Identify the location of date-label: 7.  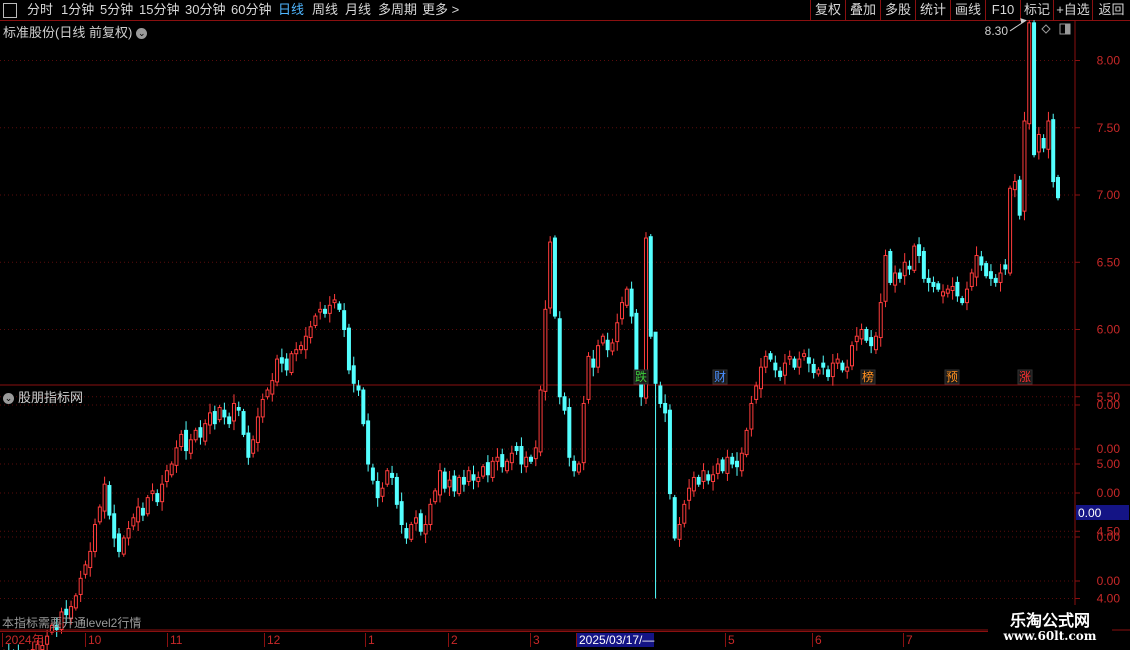
(908, 640).